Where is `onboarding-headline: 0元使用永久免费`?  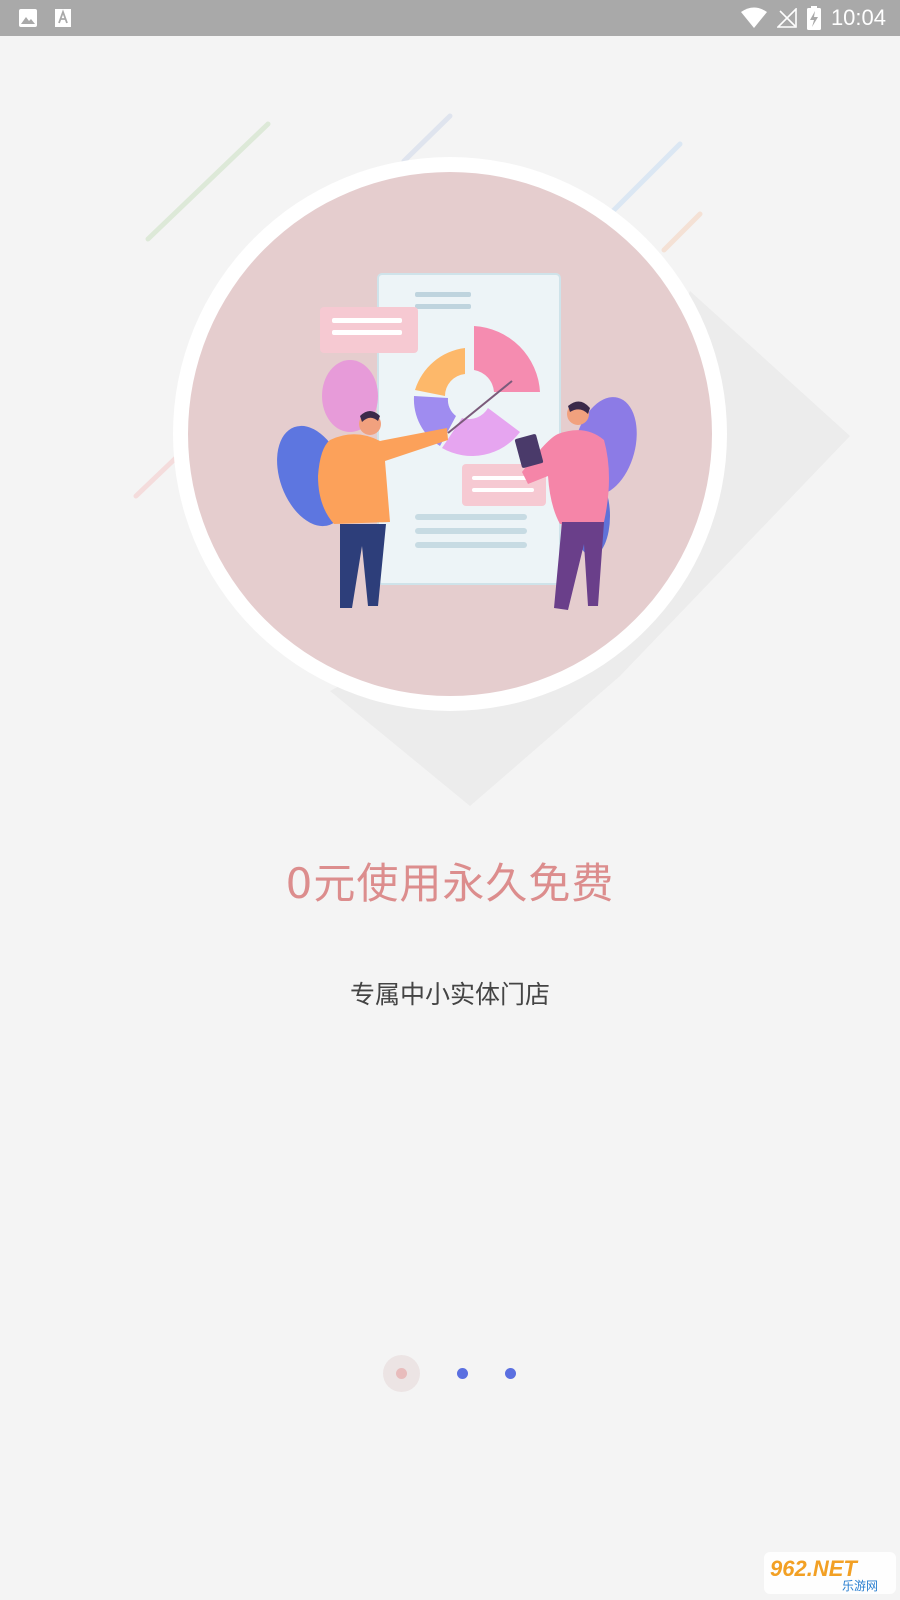 onboarding-headline: 0元使用永久免费 is located at coordinates (450, 883).